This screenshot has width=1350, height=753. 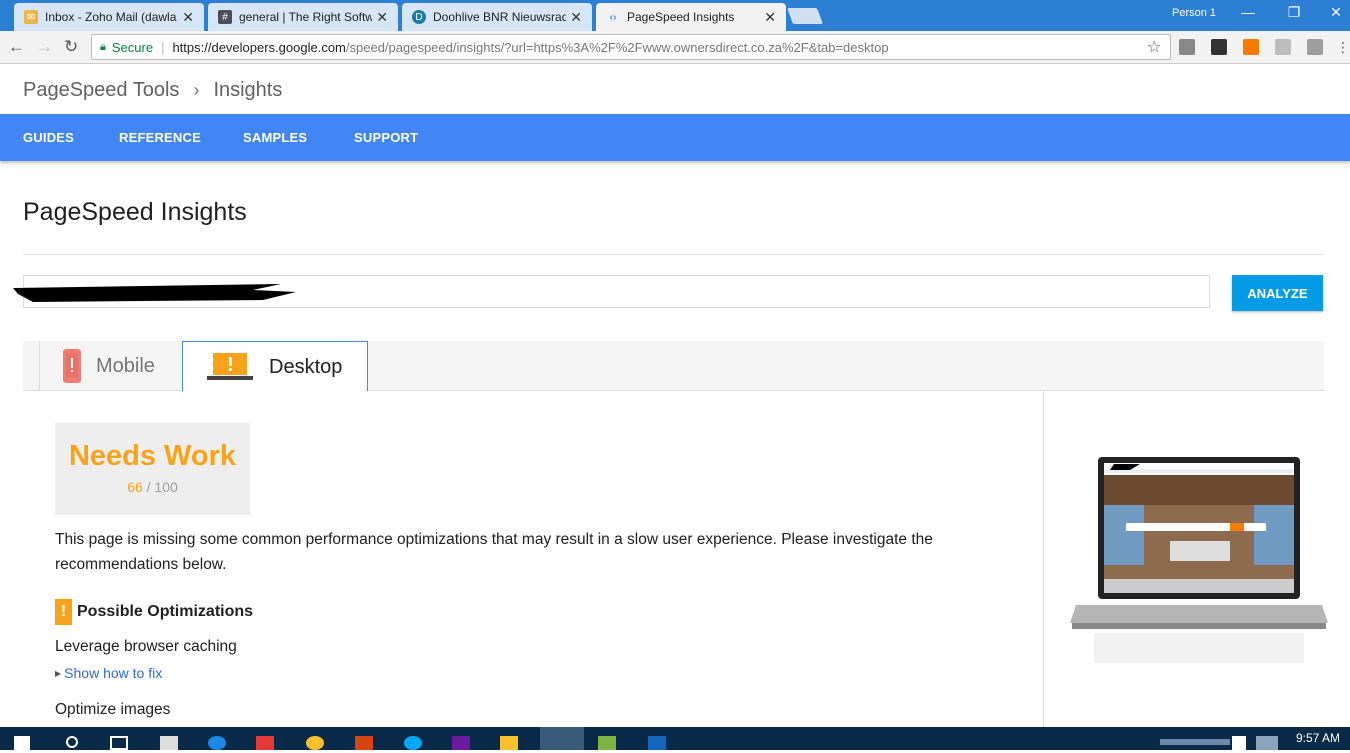 What do you see at coordinates (132, 47) in the screenshot?
I see `secure-label: Secure` at bounding box center [132, 47].